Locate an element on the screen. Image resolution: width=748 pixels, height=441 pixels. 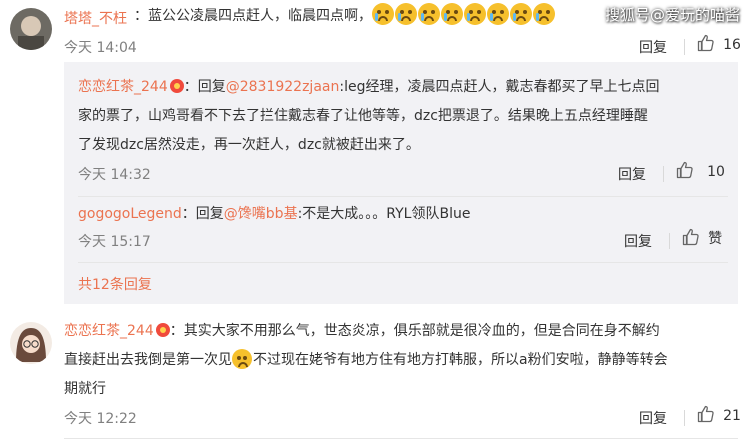
like-button: 10 is located at coordinates (700, 170).